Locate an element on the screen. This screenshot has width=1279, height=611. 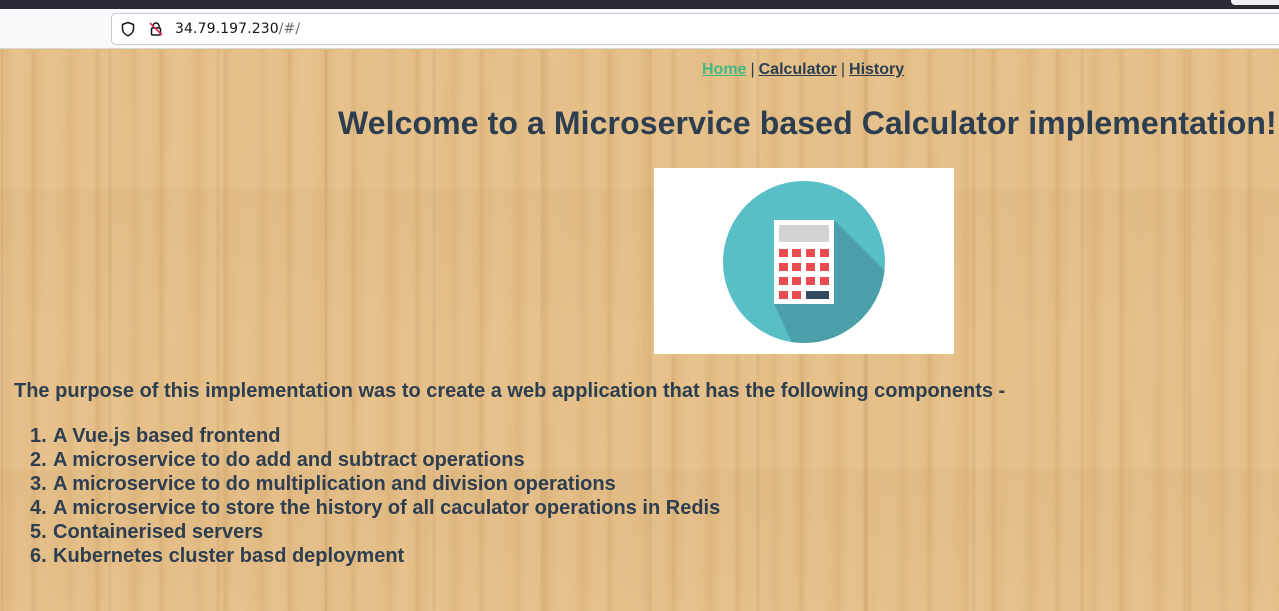
nav-link-calculator: Calculator is located at coordinates (798, 69).